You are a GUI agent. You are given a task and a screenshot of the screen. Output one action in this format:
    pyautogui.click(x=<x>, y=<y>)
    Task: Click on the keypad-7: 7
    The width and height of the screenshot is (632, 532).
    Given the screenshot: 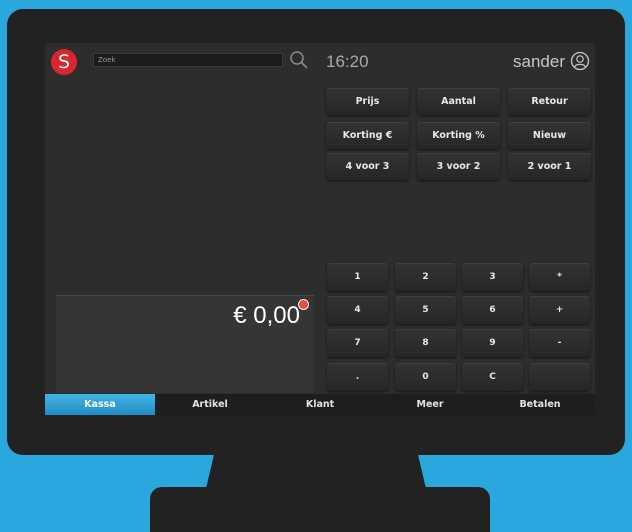 What is the action you would take?
    pyautogui.click(x=357, y=343)
    